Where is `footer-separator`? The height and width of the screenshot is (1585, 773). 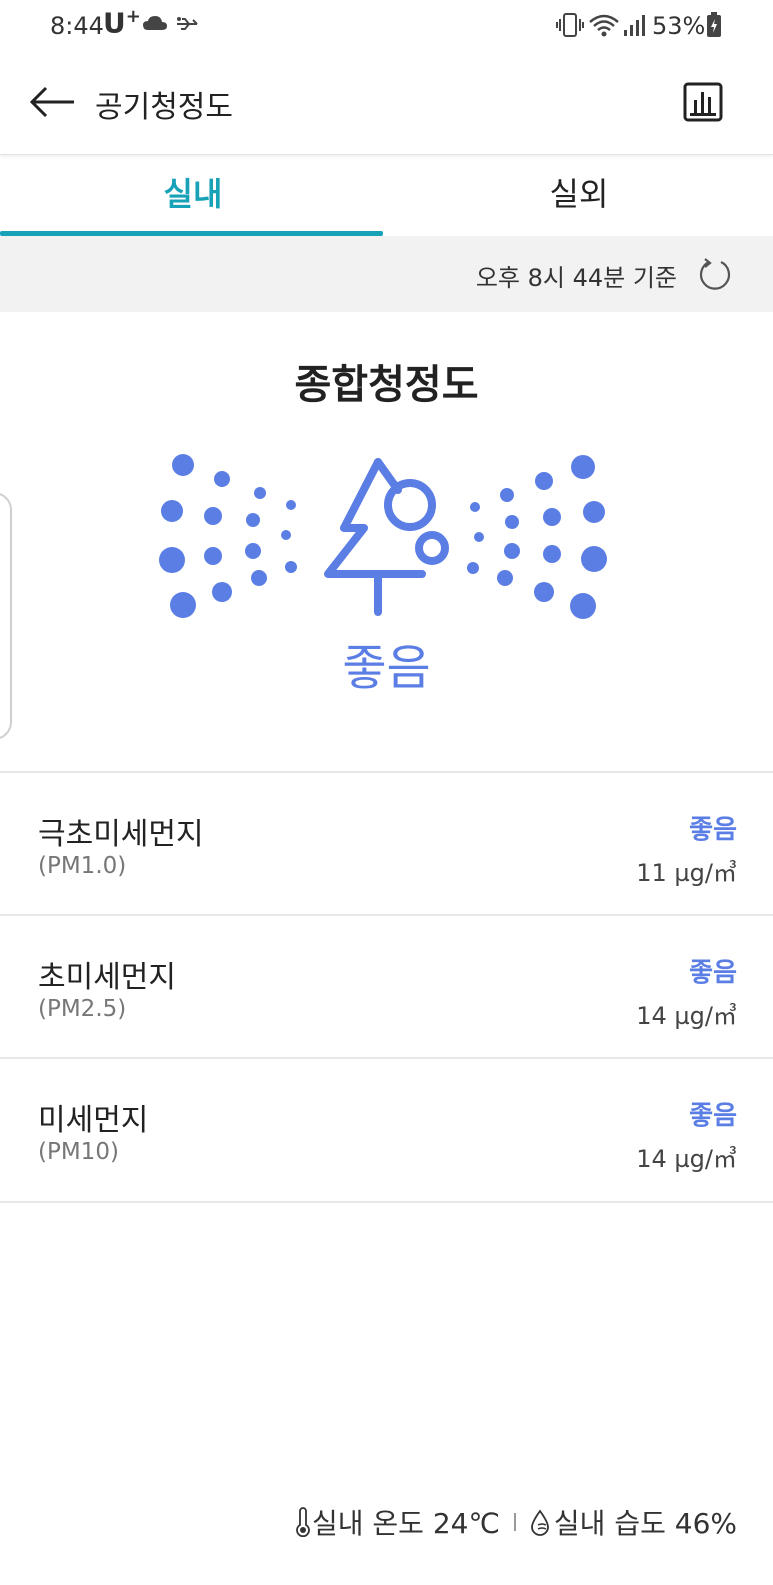
footer-separator is located at coordinates (514, 1522).